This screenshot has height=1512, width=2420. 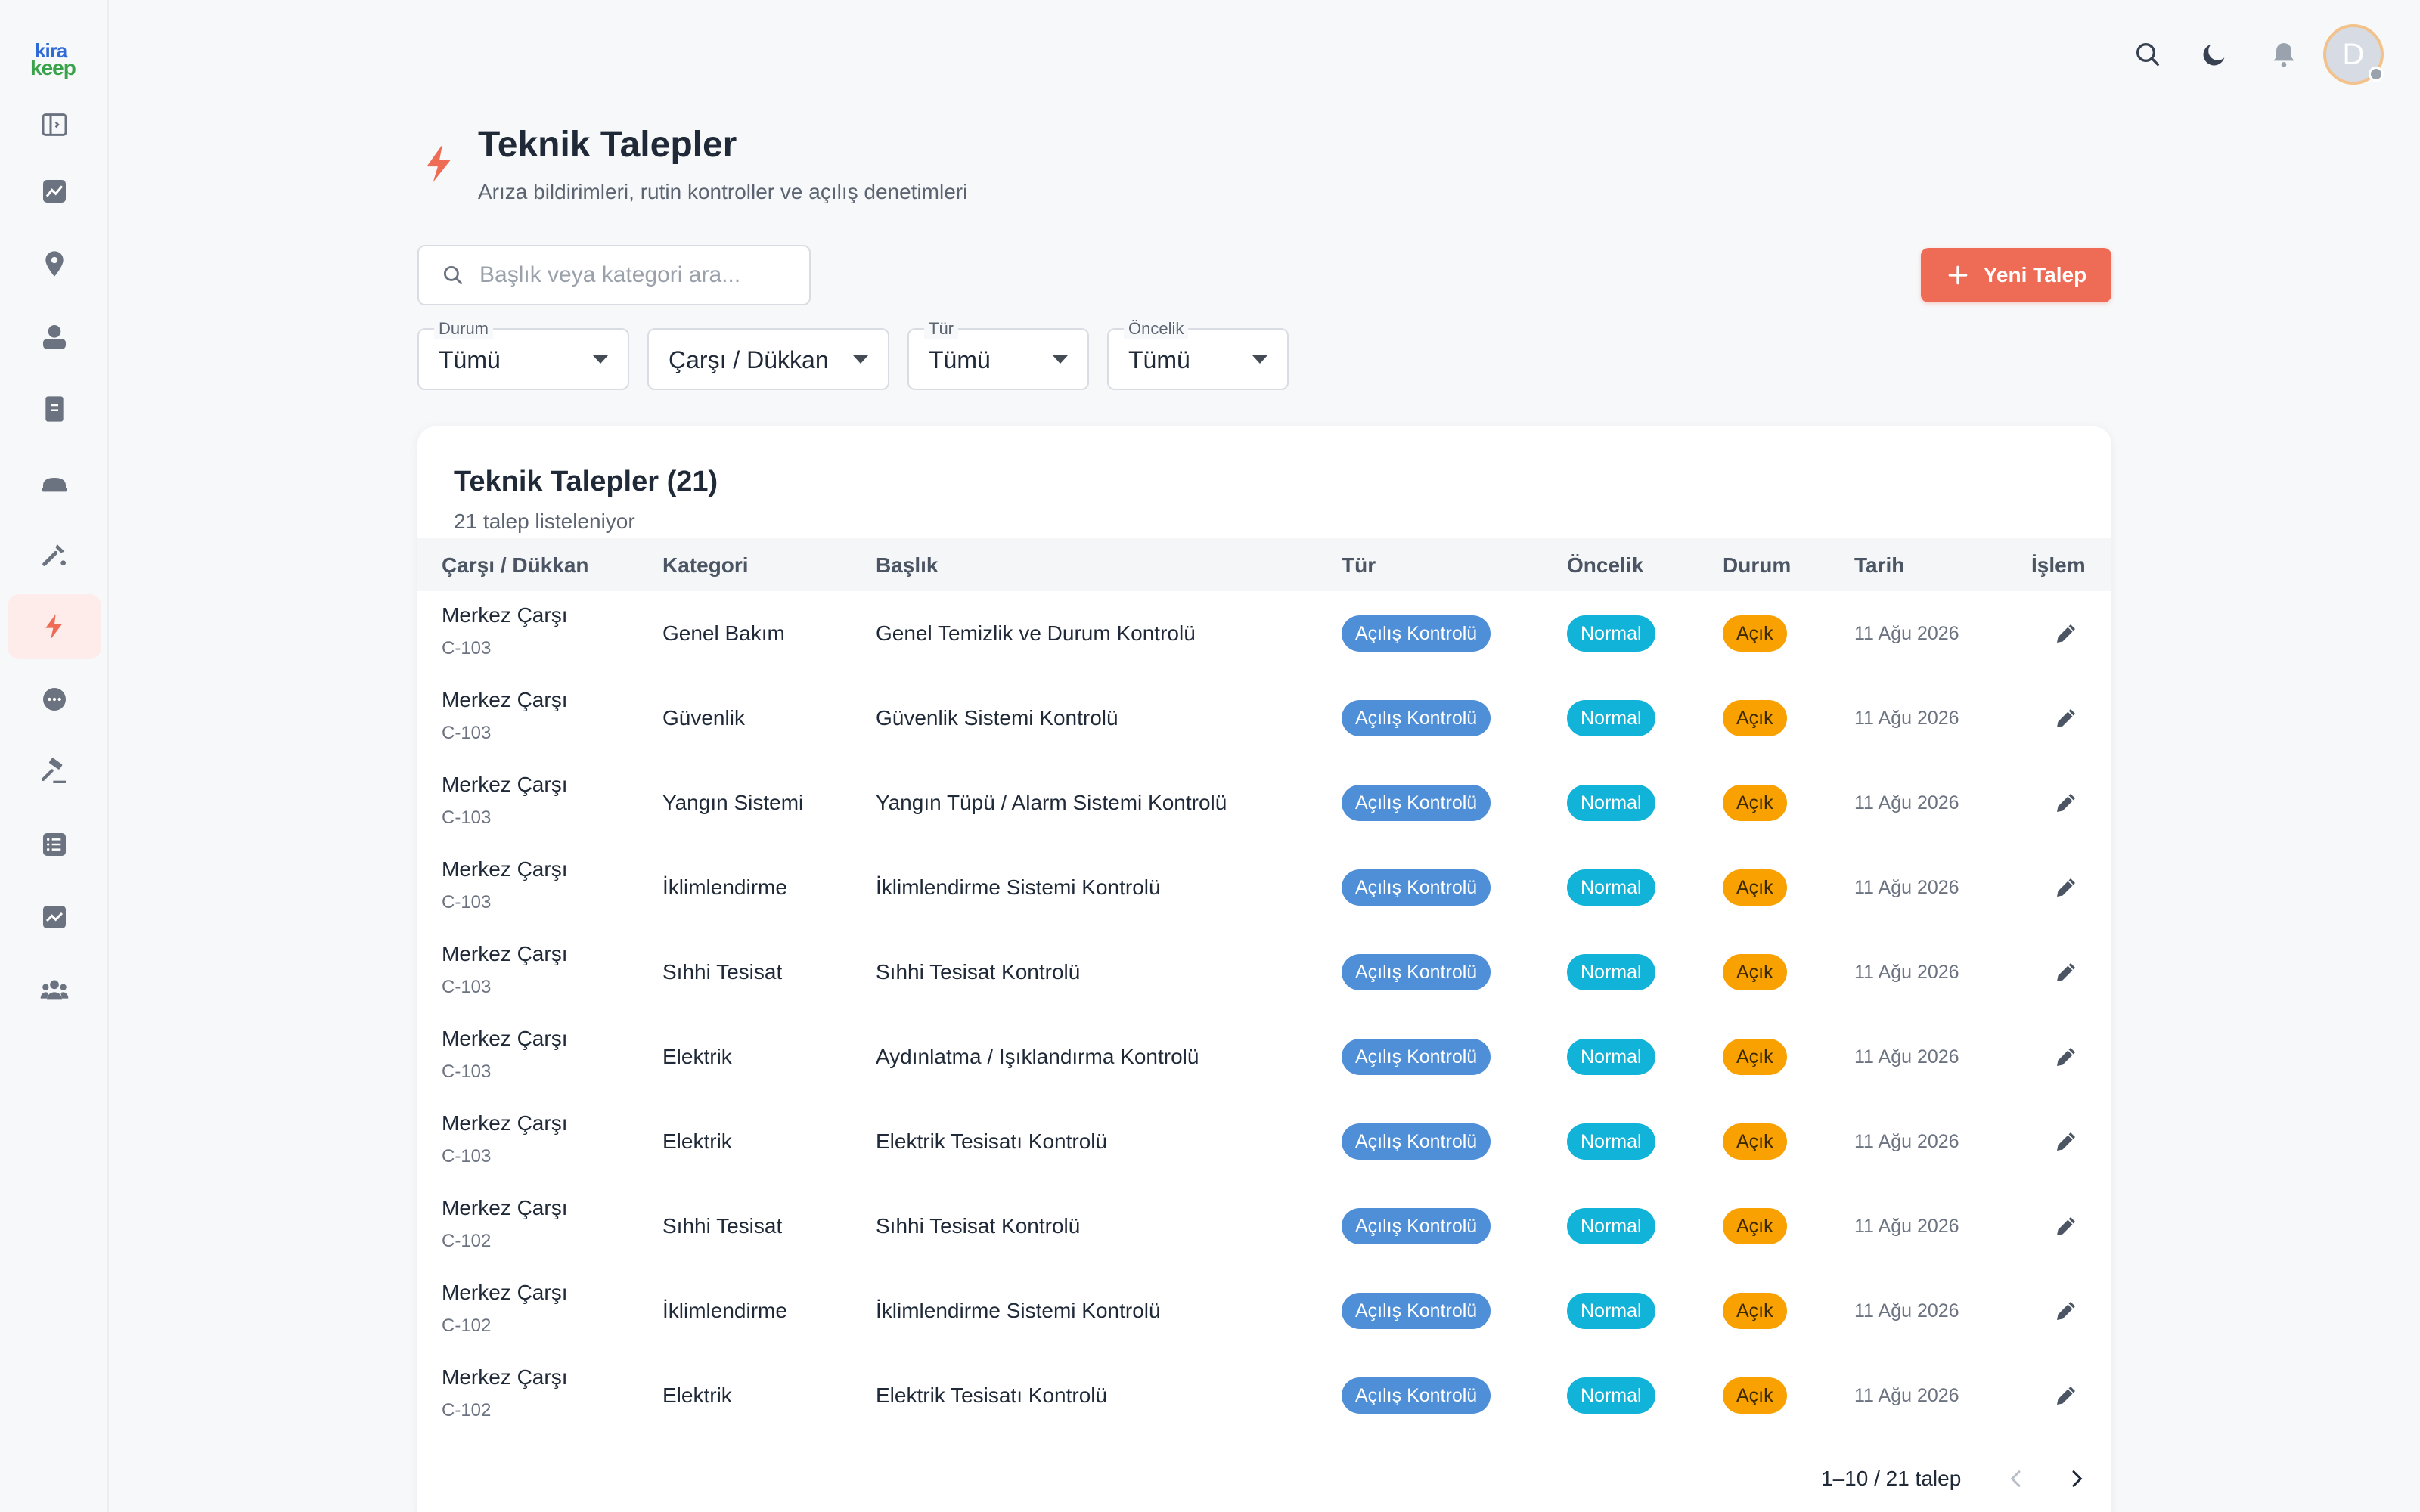 What do you see at coordinates (54, 626) in the screenshot?
I see `sidebar-item-technical-requests` at bounding box center [54, 626].